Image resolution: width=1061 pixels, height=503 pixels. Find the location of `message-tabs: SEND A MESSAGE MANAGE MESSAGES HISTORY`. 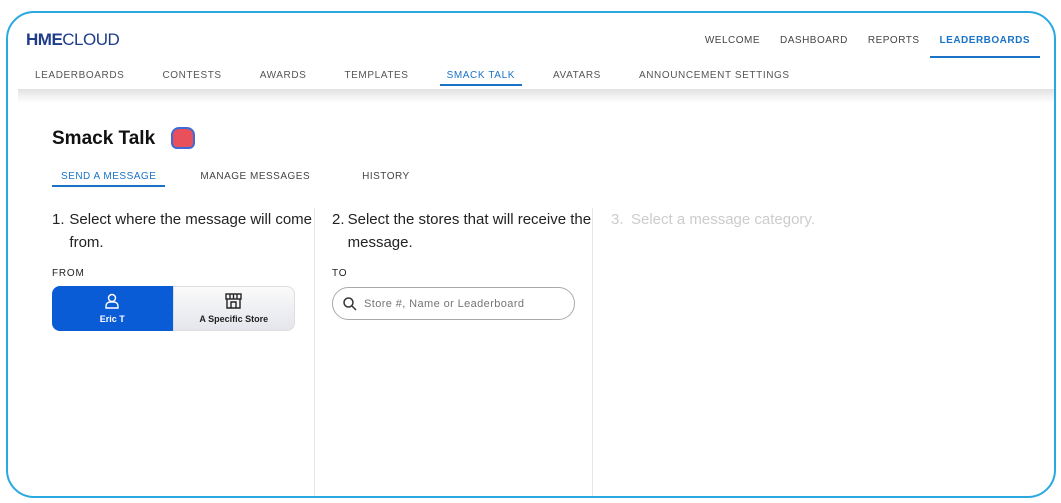

message-tabs: SEND A MESSAGE MANAGE MESSAGES HISTORY is located at coordinates (248, 179).